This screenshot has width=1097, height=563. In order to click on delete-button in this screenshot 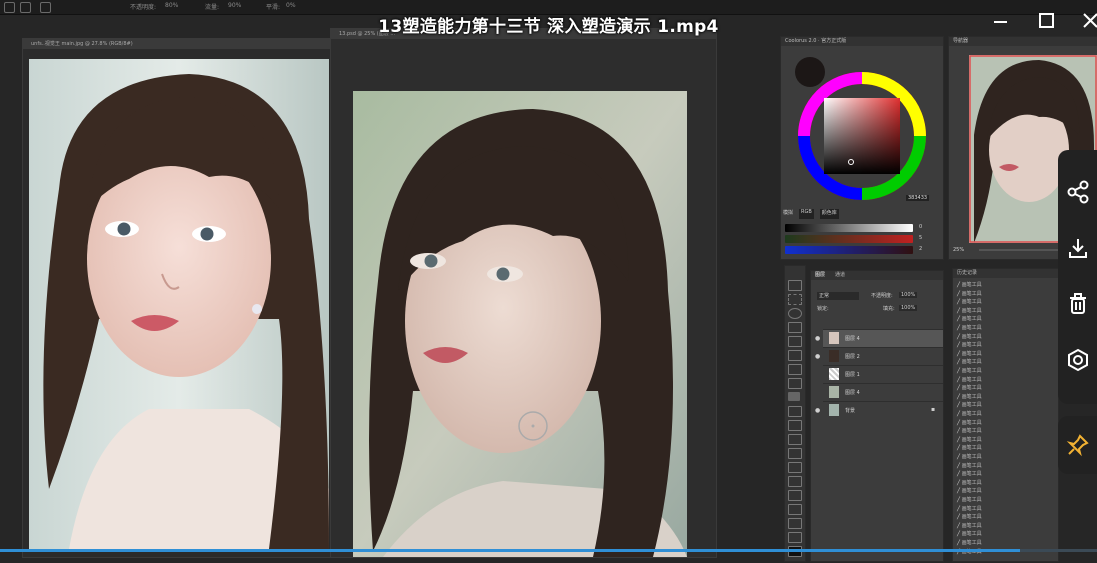, I will do `click(1077, 304)`.